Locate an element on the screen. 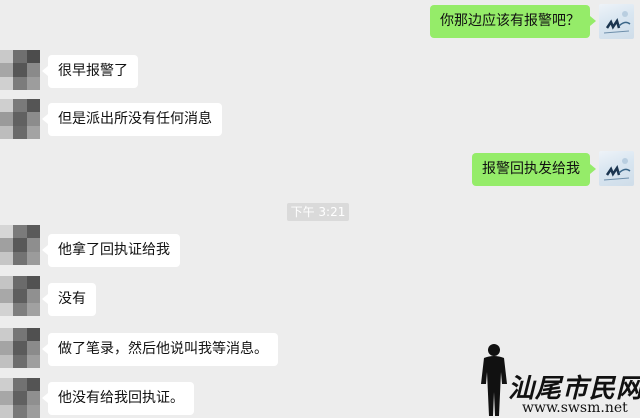 Image resolution: width=640 pixels, height=418 pixels. message-bubble-sent: 报警回执发给我 is located at coordinates (534, 169).